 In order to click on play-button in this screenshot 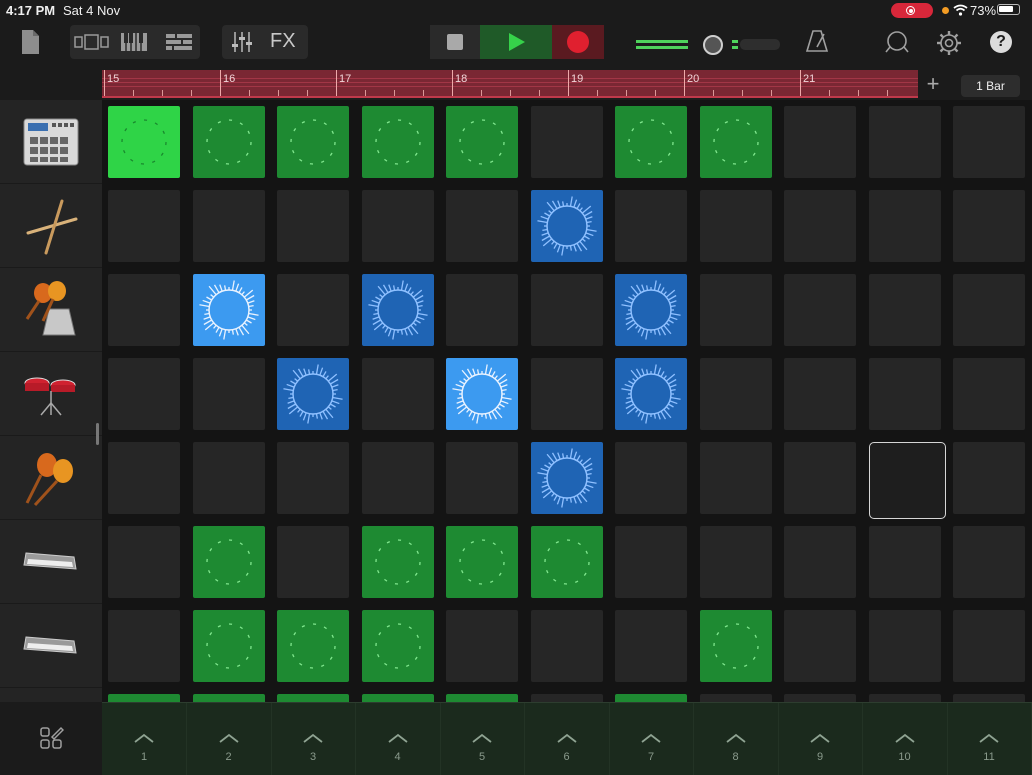, I will do `click(516, 42)`.